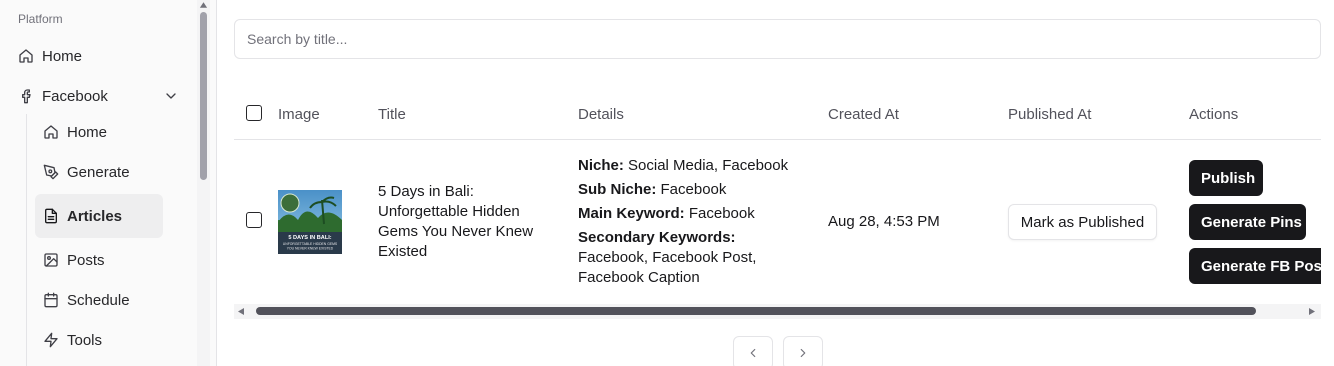  Describe the element at coordinates (26, 96) in the screenshot. I see `facebook-icon` at that location.